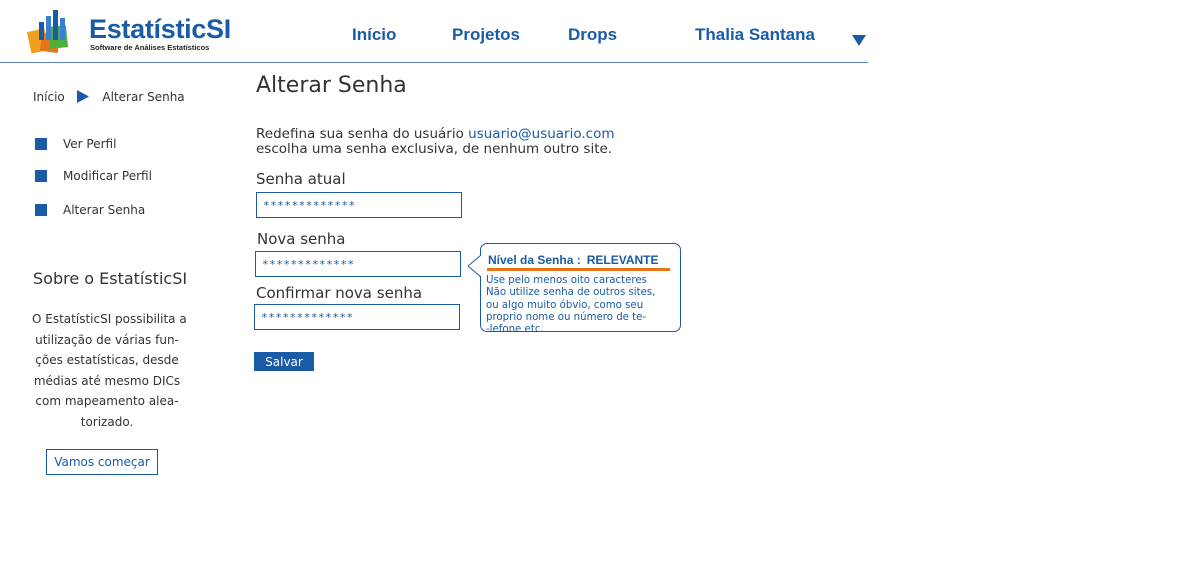  I want to click on breadcrumb-home: Início, so click(49, 97).